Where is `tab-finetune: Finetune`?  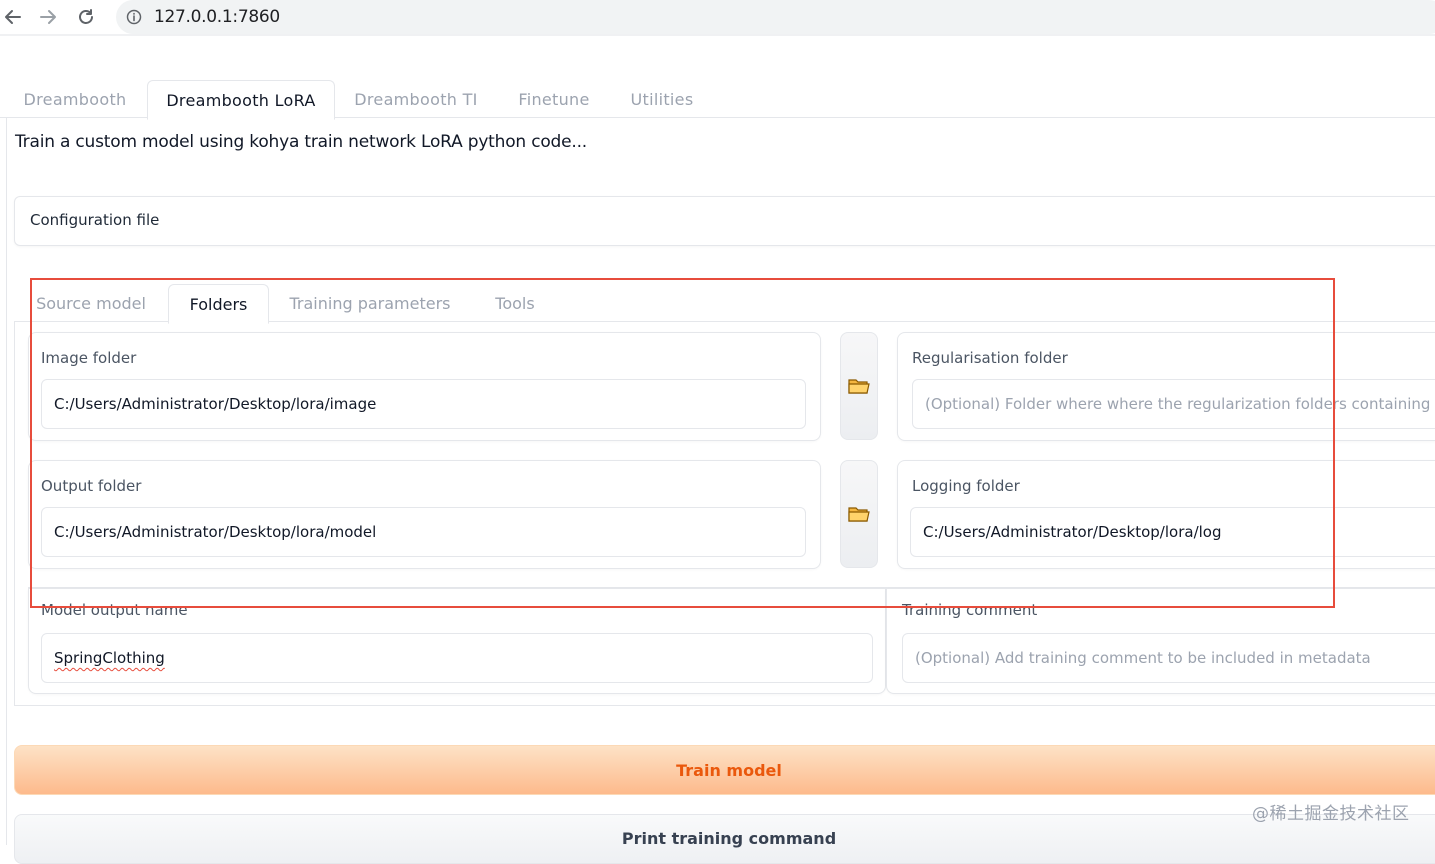
tab-finetune: Finetune is located at coordinates (554, 99).